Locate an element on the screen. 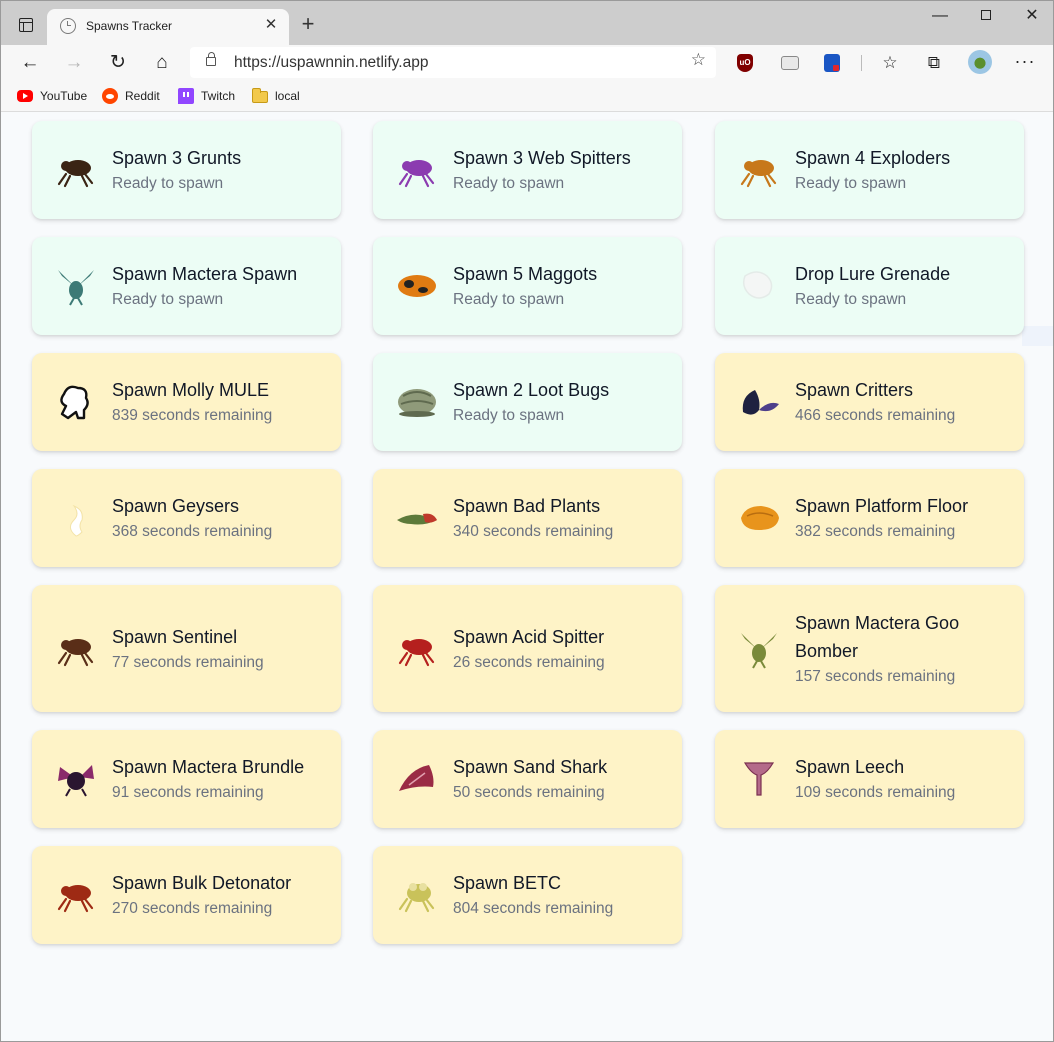  spawn-title: Spawn 3 Grunts is located at coordinates (177, 158).